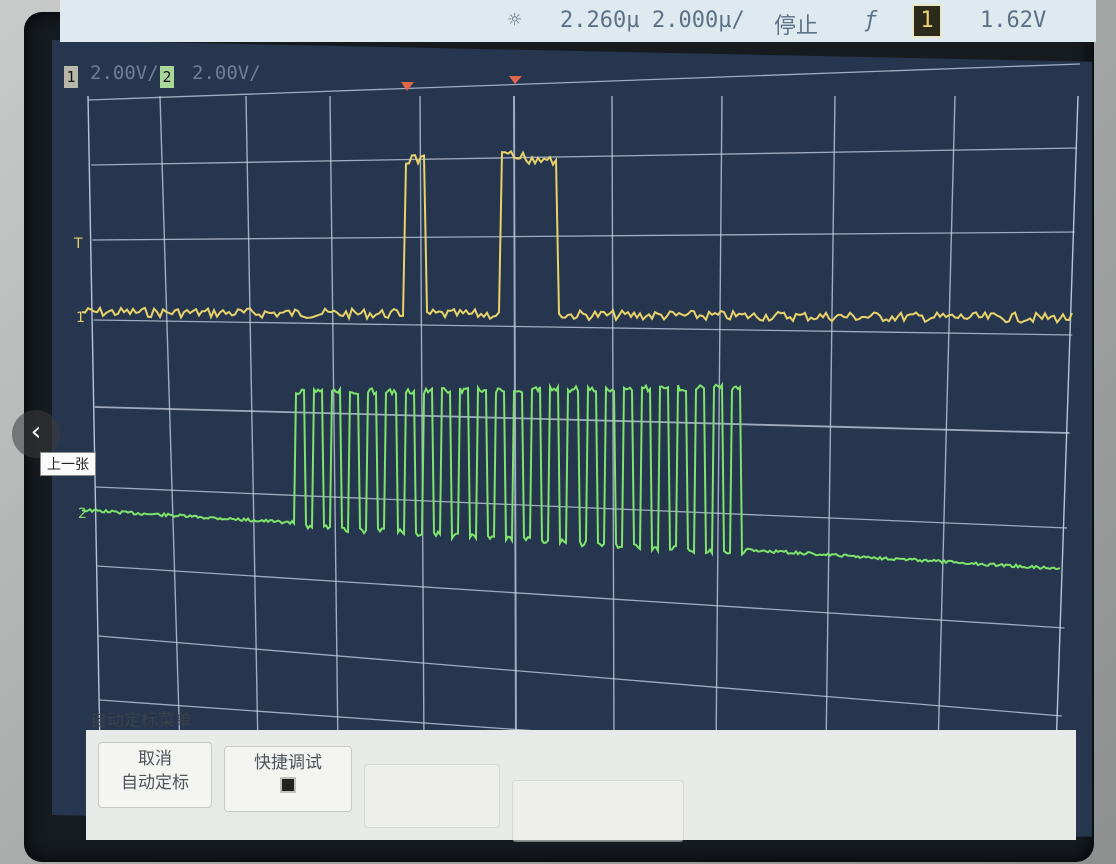 The width and height of the screenshot is (1116, 864). Describe the element at coordinates (288, 763) in the screenshot. I see `quick-debug-label: 快捷调试` at that location.